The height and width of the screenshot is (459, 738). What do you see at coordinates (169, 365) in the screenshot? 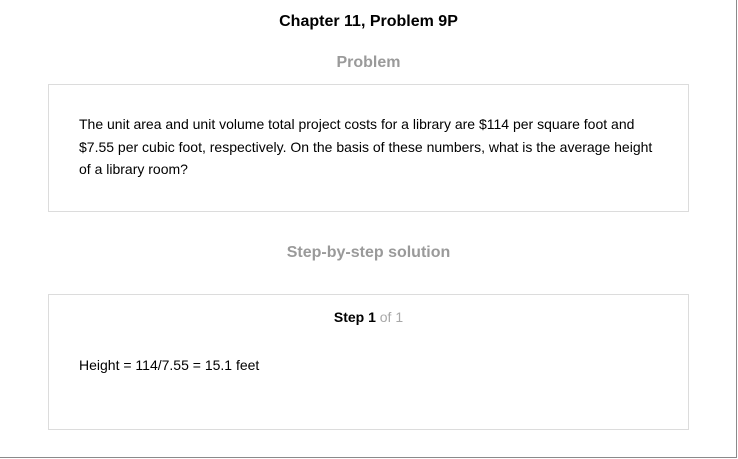
I see `step-text: Height = 114/7.55 = 15.1 feet` at bounding box center [169, 365].